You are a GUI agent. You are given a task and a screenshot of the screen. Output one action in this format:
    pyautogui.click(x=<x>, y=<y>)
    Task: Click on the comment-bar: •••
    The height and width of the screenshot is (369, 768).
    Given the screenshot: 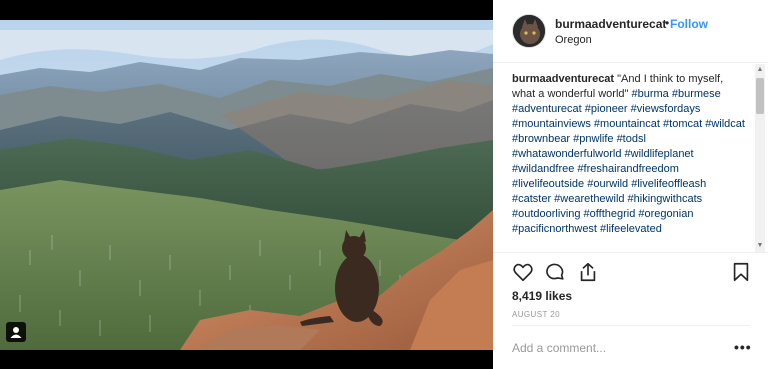 What is the action you would take?
    pyautogui.click(x=632, y=347)
    